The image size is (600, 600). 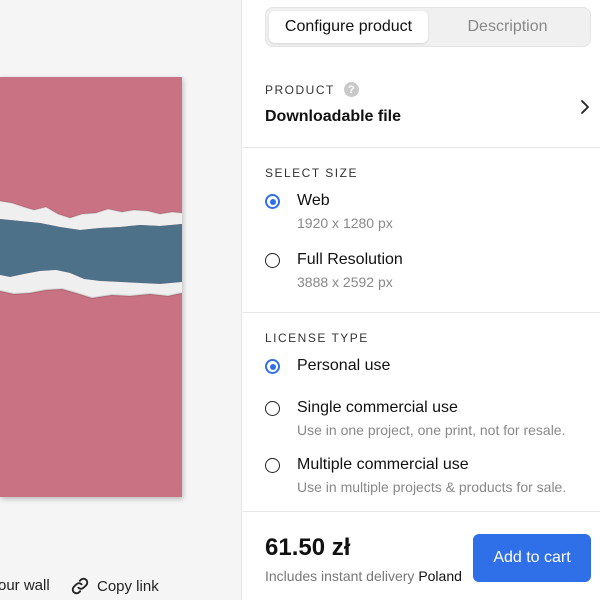 What do you see at coordinates (333, 116) in the screenshot?
I see `product-value: Downloadable file` at bounding box center [333, 116].